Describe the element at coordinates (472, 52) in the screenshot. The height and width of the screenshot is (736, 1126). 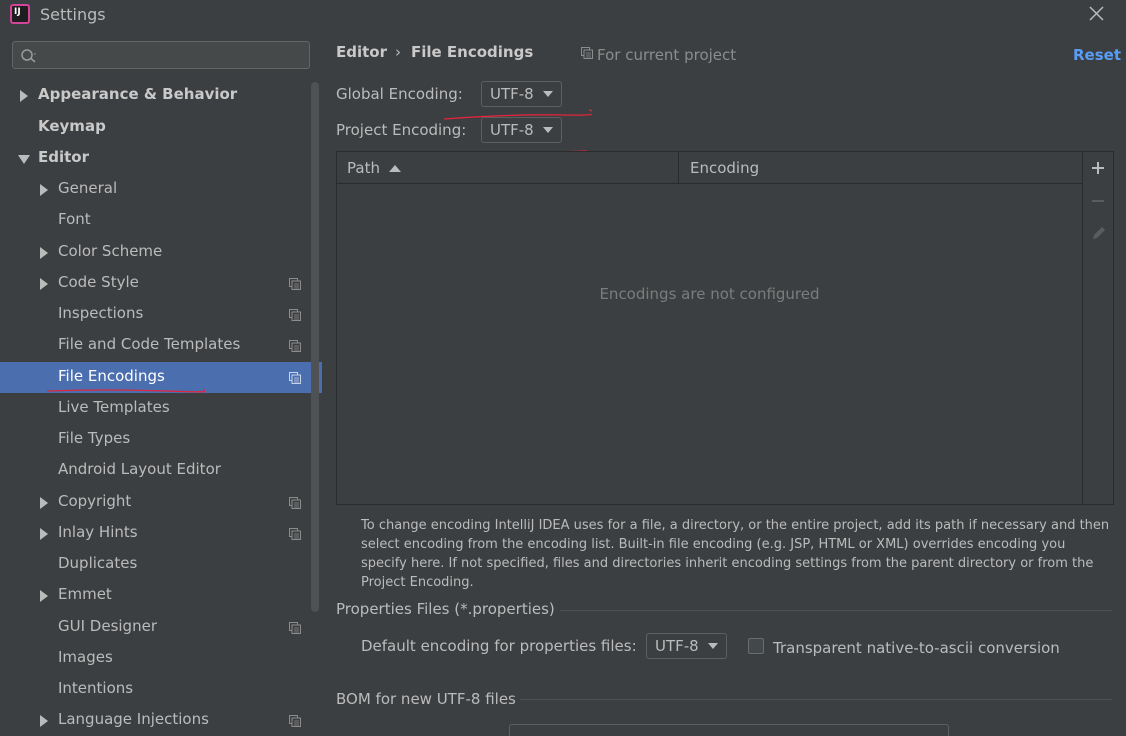
I see `page-title: File Encodings` at that location.